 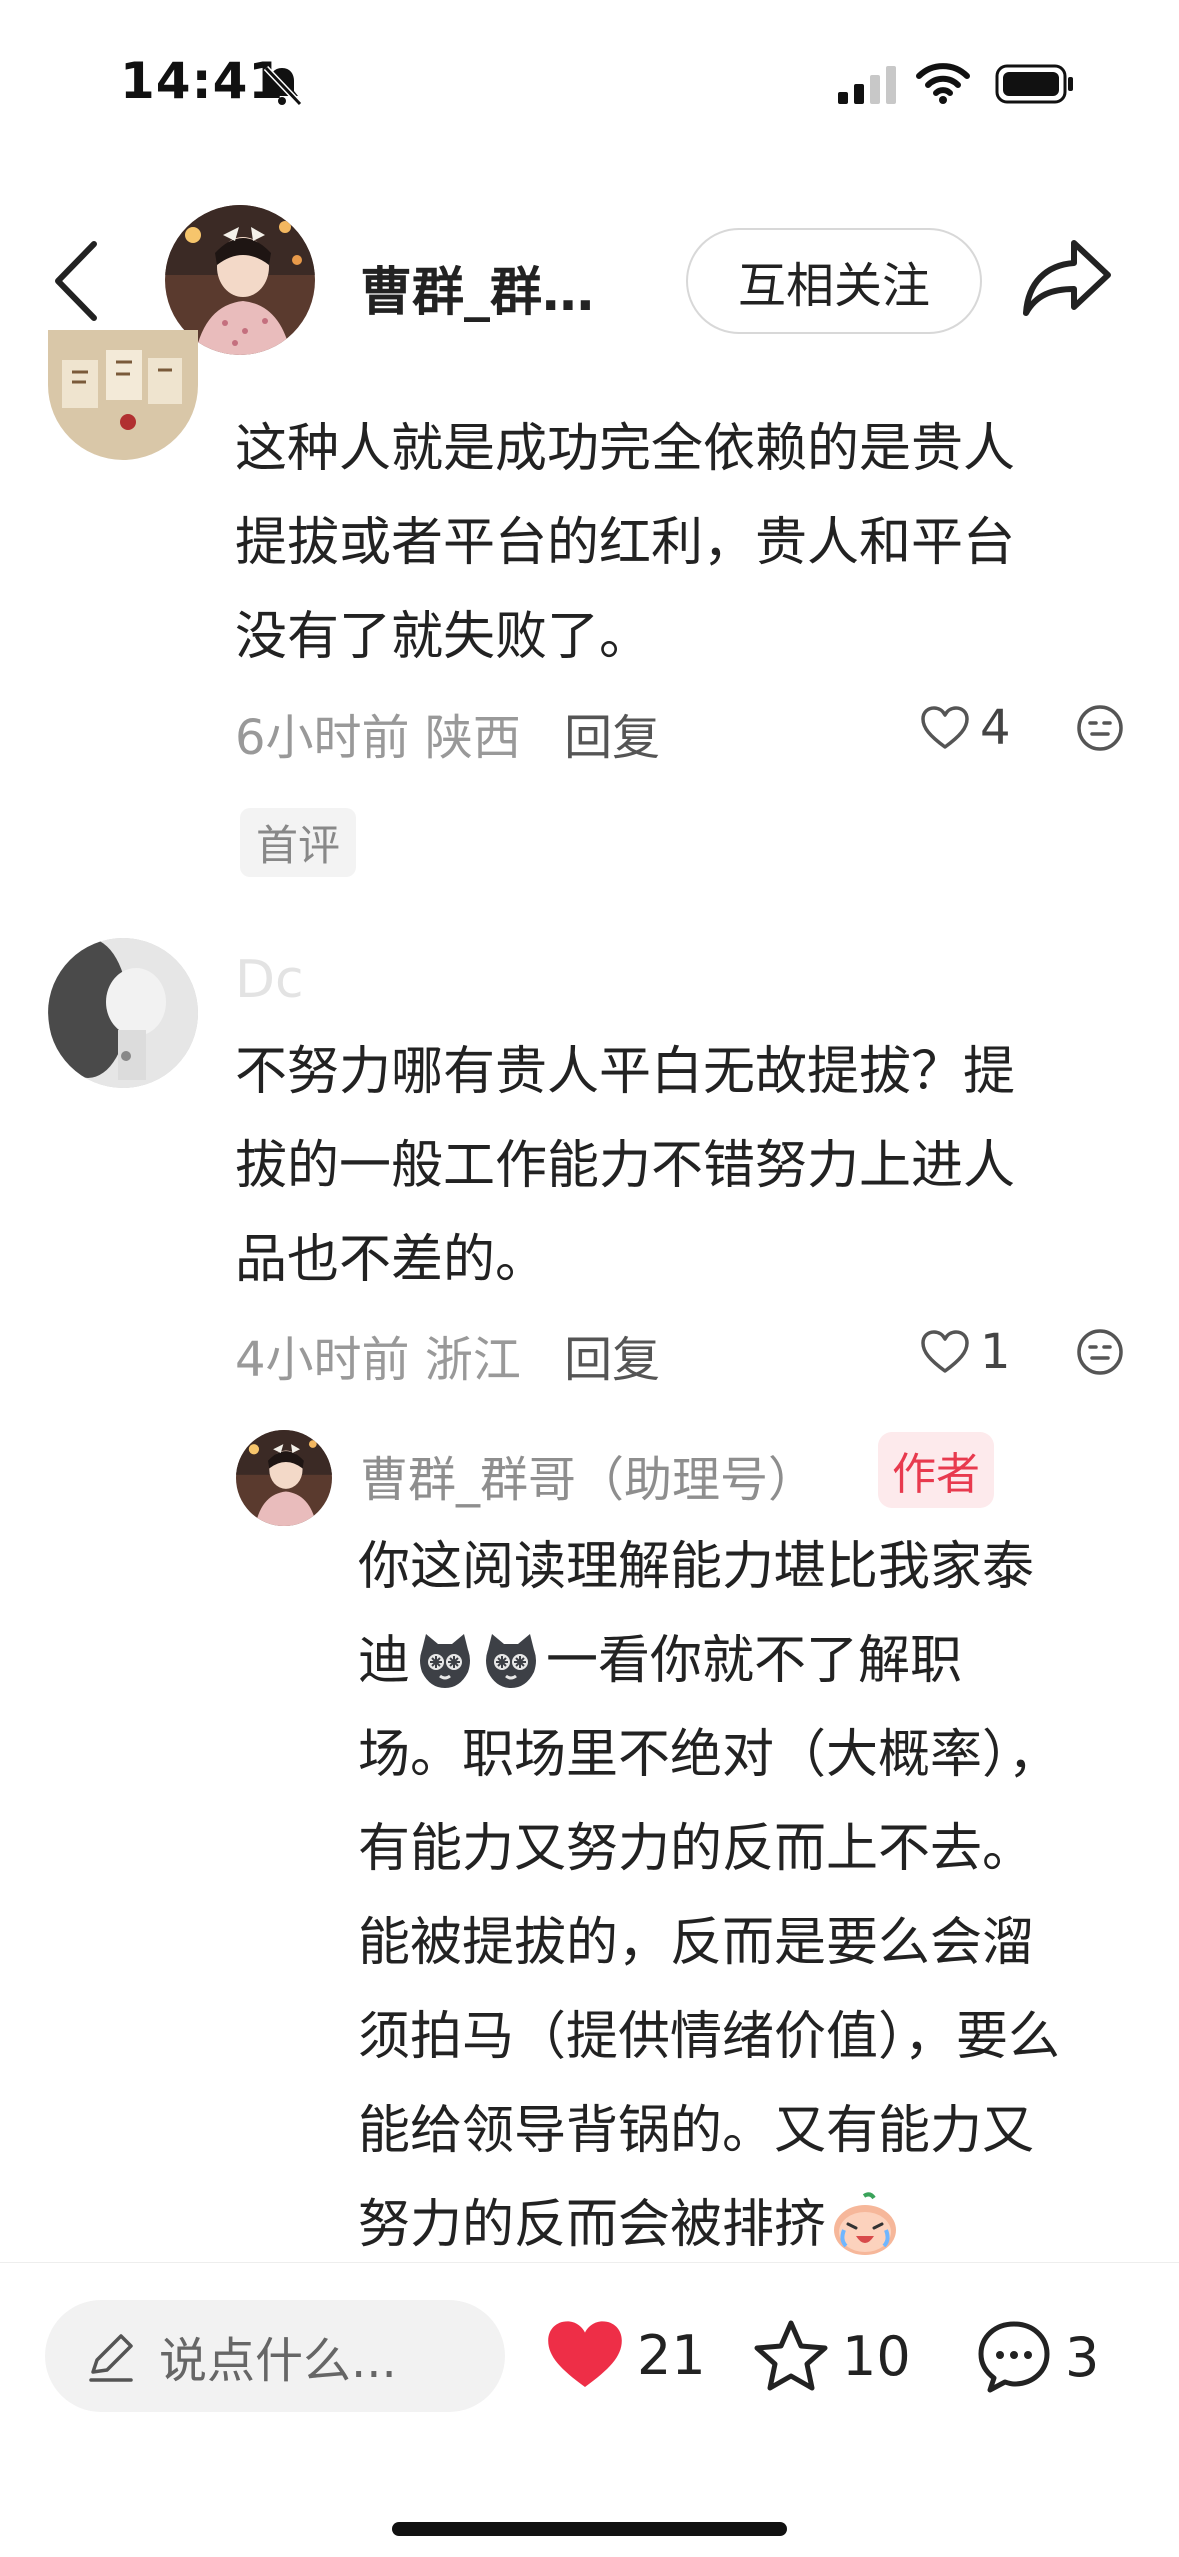 I want to click on battery-icon, so click(x=1034, y=84).